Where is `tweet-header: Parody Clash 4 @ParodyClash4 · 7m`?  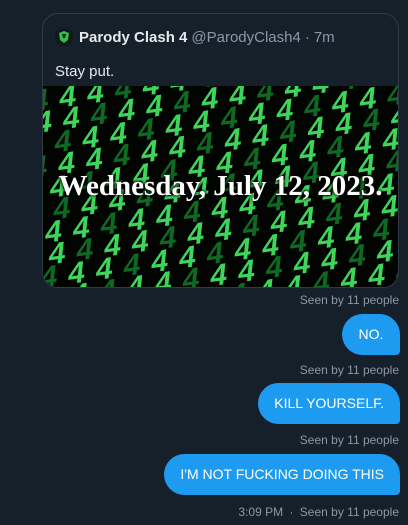 tweet-header: Parody Clash 4 @ParodyClash4 · 7m is located at coordinates (221, 37).